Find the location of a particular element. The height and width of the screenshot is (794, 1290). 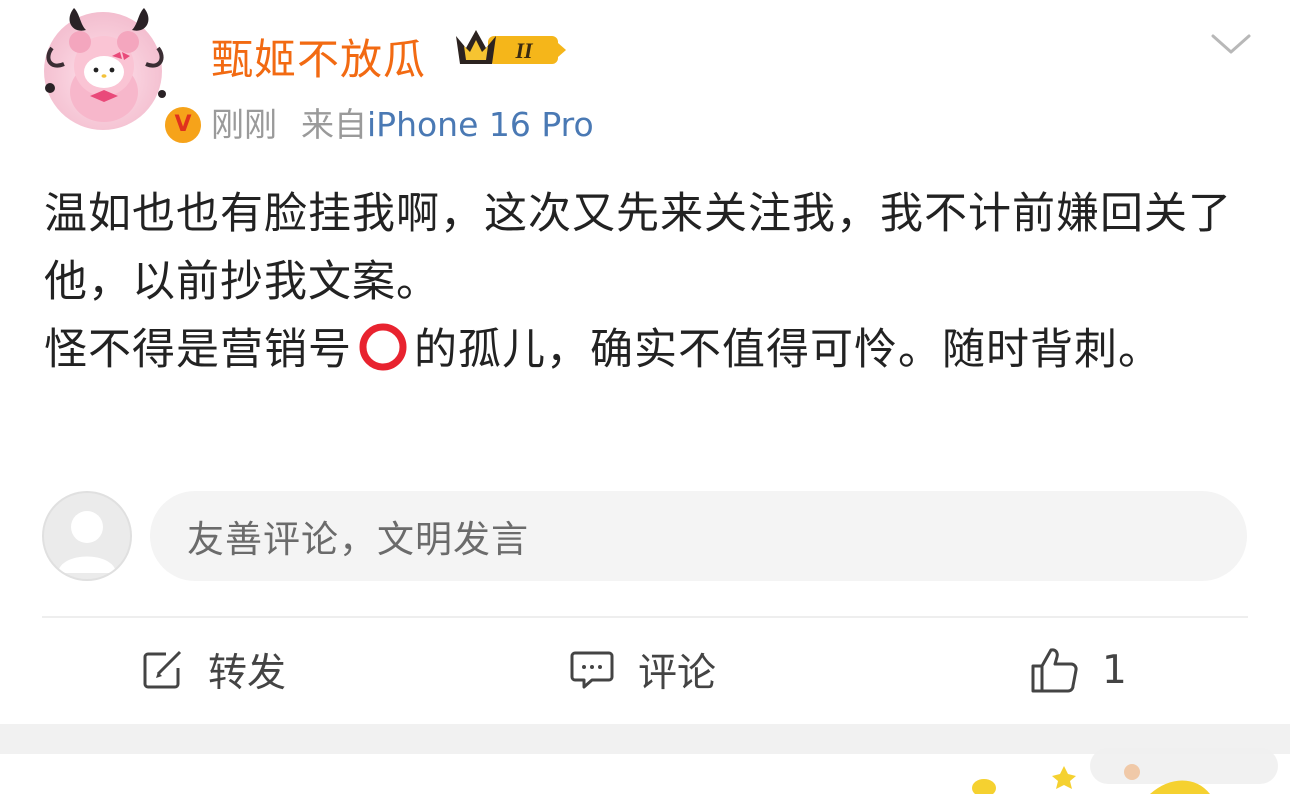

source-prefix: 来自 is located at coordinates (334, 124).